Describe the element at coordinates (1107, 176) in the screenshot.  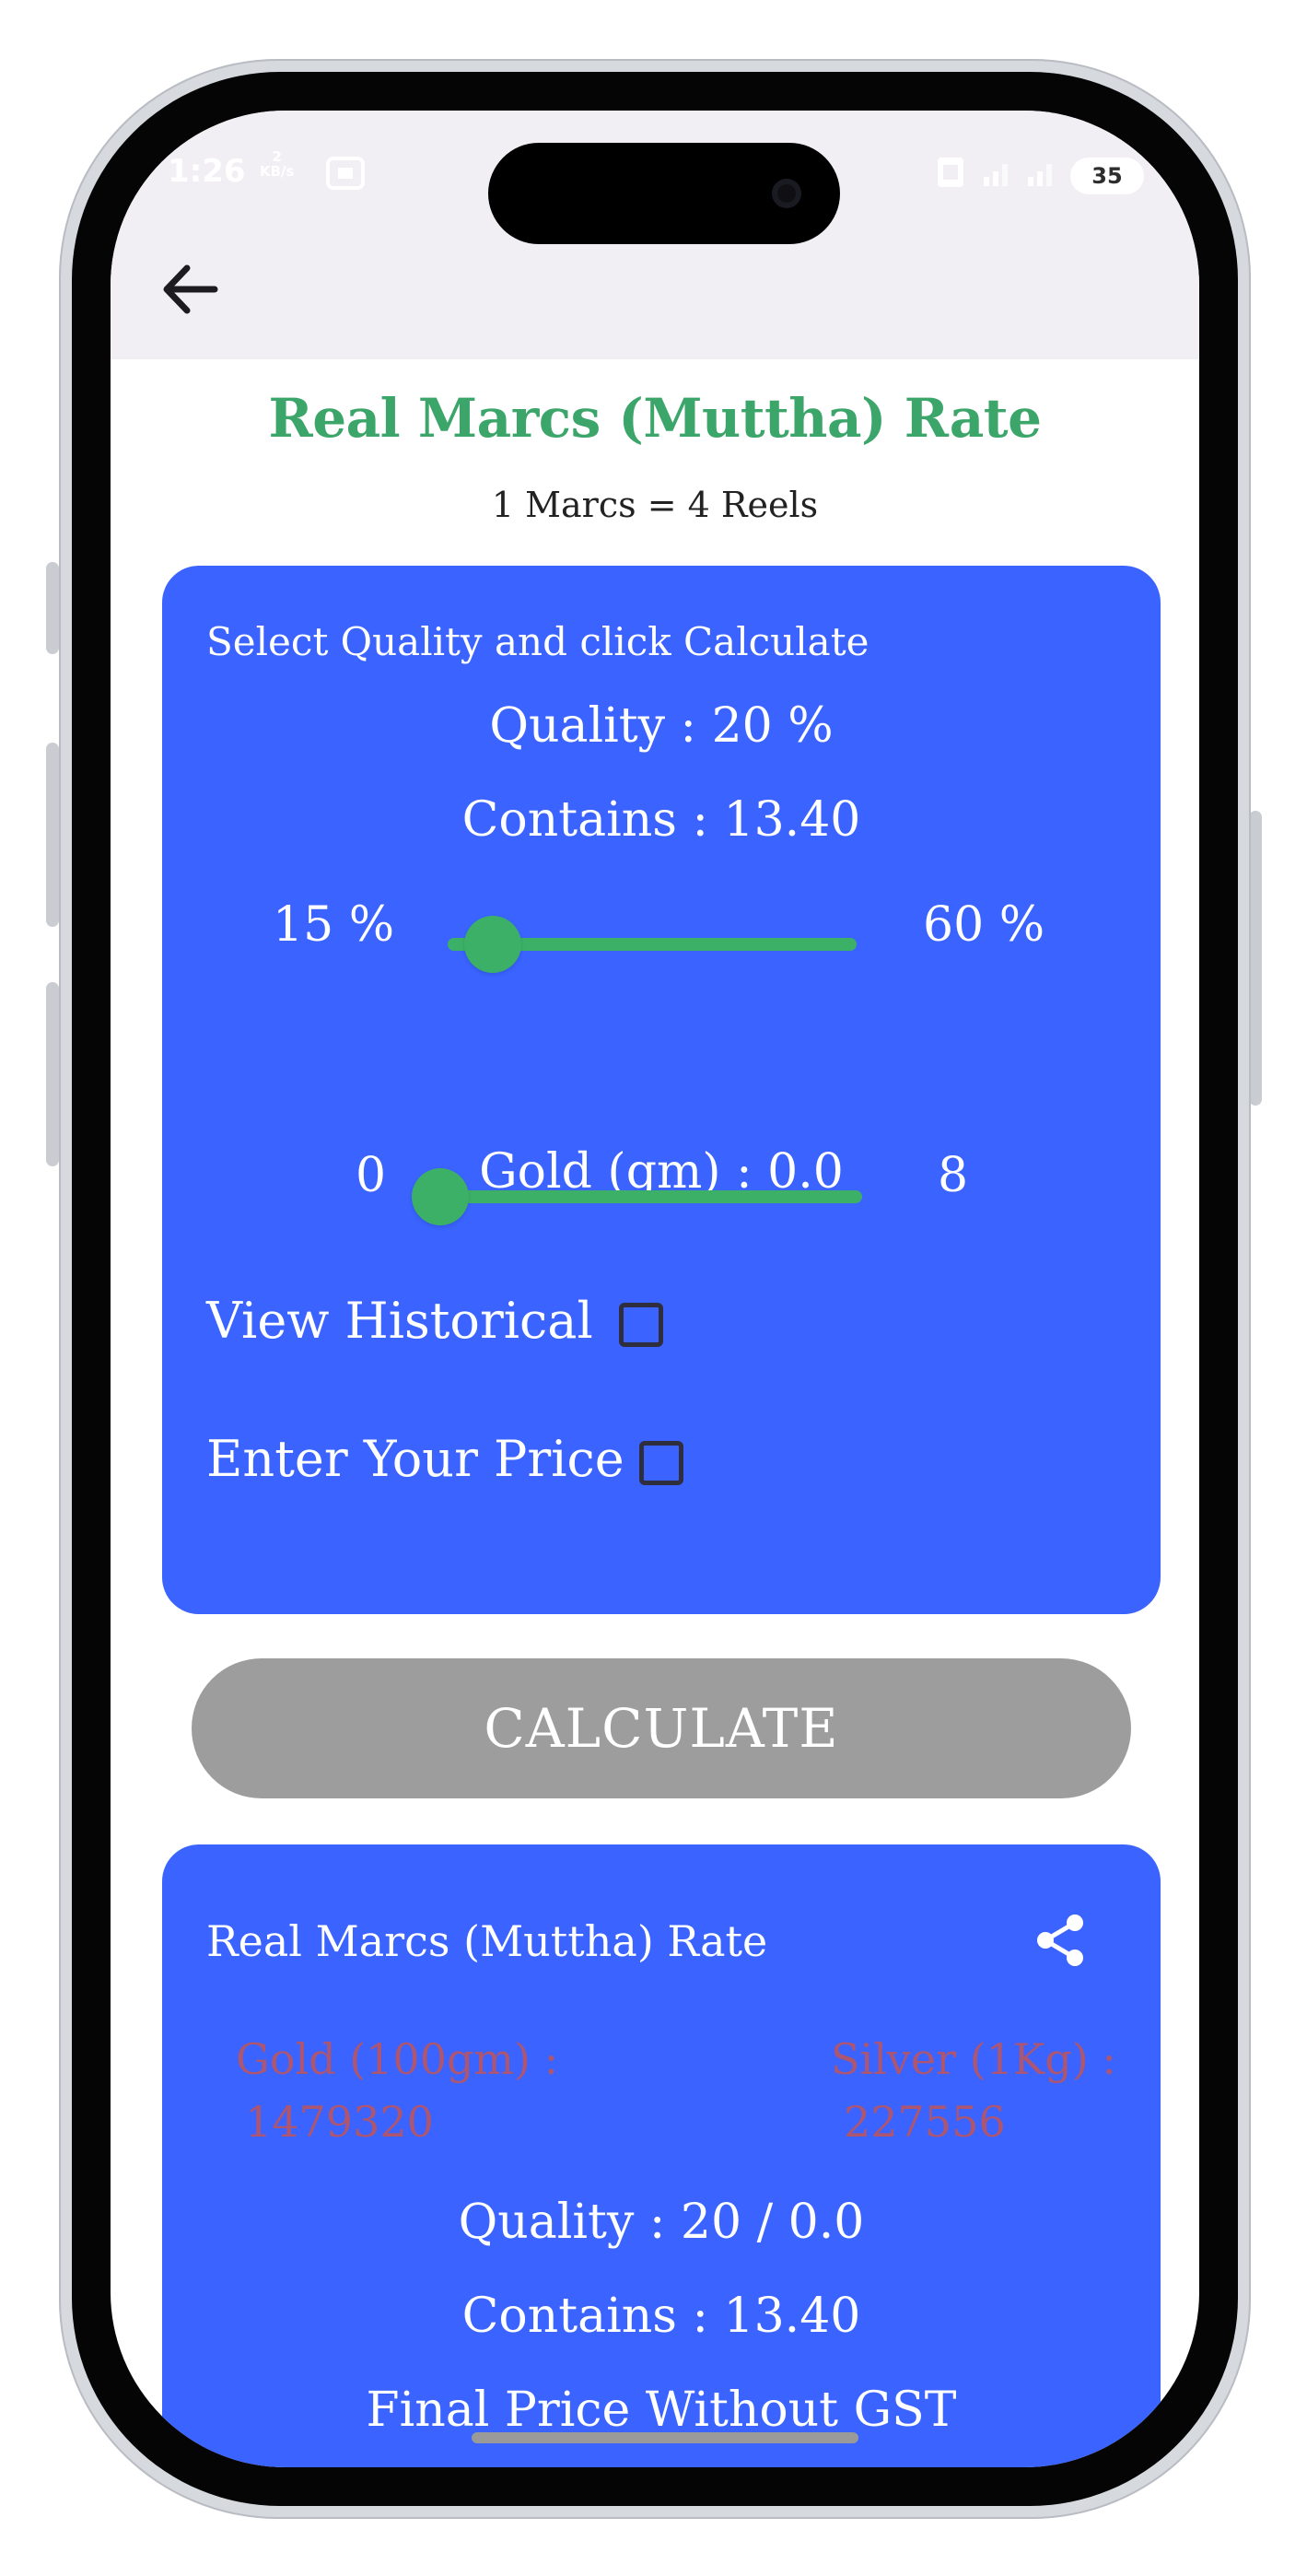
I see `battery-icon: 35` at that location.